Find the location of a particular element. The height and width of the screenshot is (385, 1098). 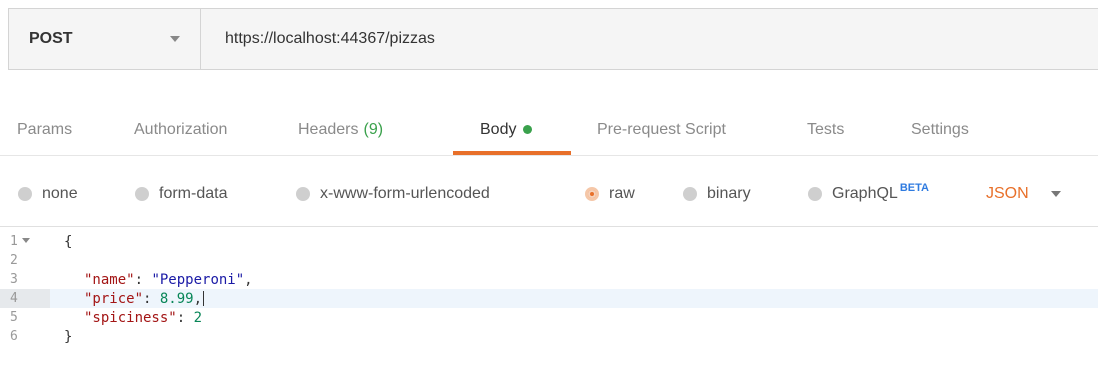

tab-label: Authorization is located at coordinates (181, 129).